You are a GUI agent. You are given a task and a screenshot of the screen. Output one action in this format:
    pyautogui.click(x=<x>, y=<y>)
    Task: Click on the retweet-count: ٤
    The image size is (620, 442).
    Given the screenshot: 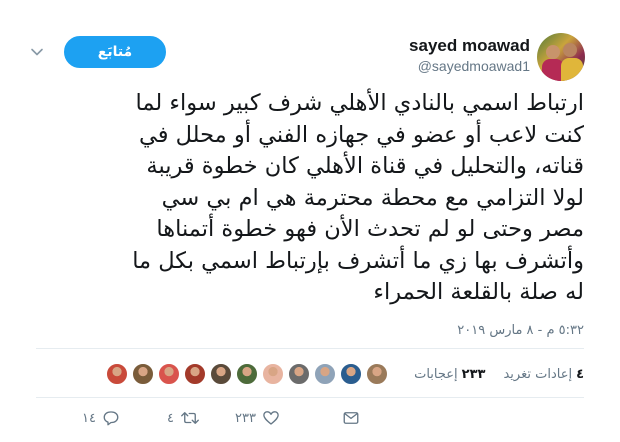 What is the action you would take?
    pyautogui.click(x=170, y=418)
    